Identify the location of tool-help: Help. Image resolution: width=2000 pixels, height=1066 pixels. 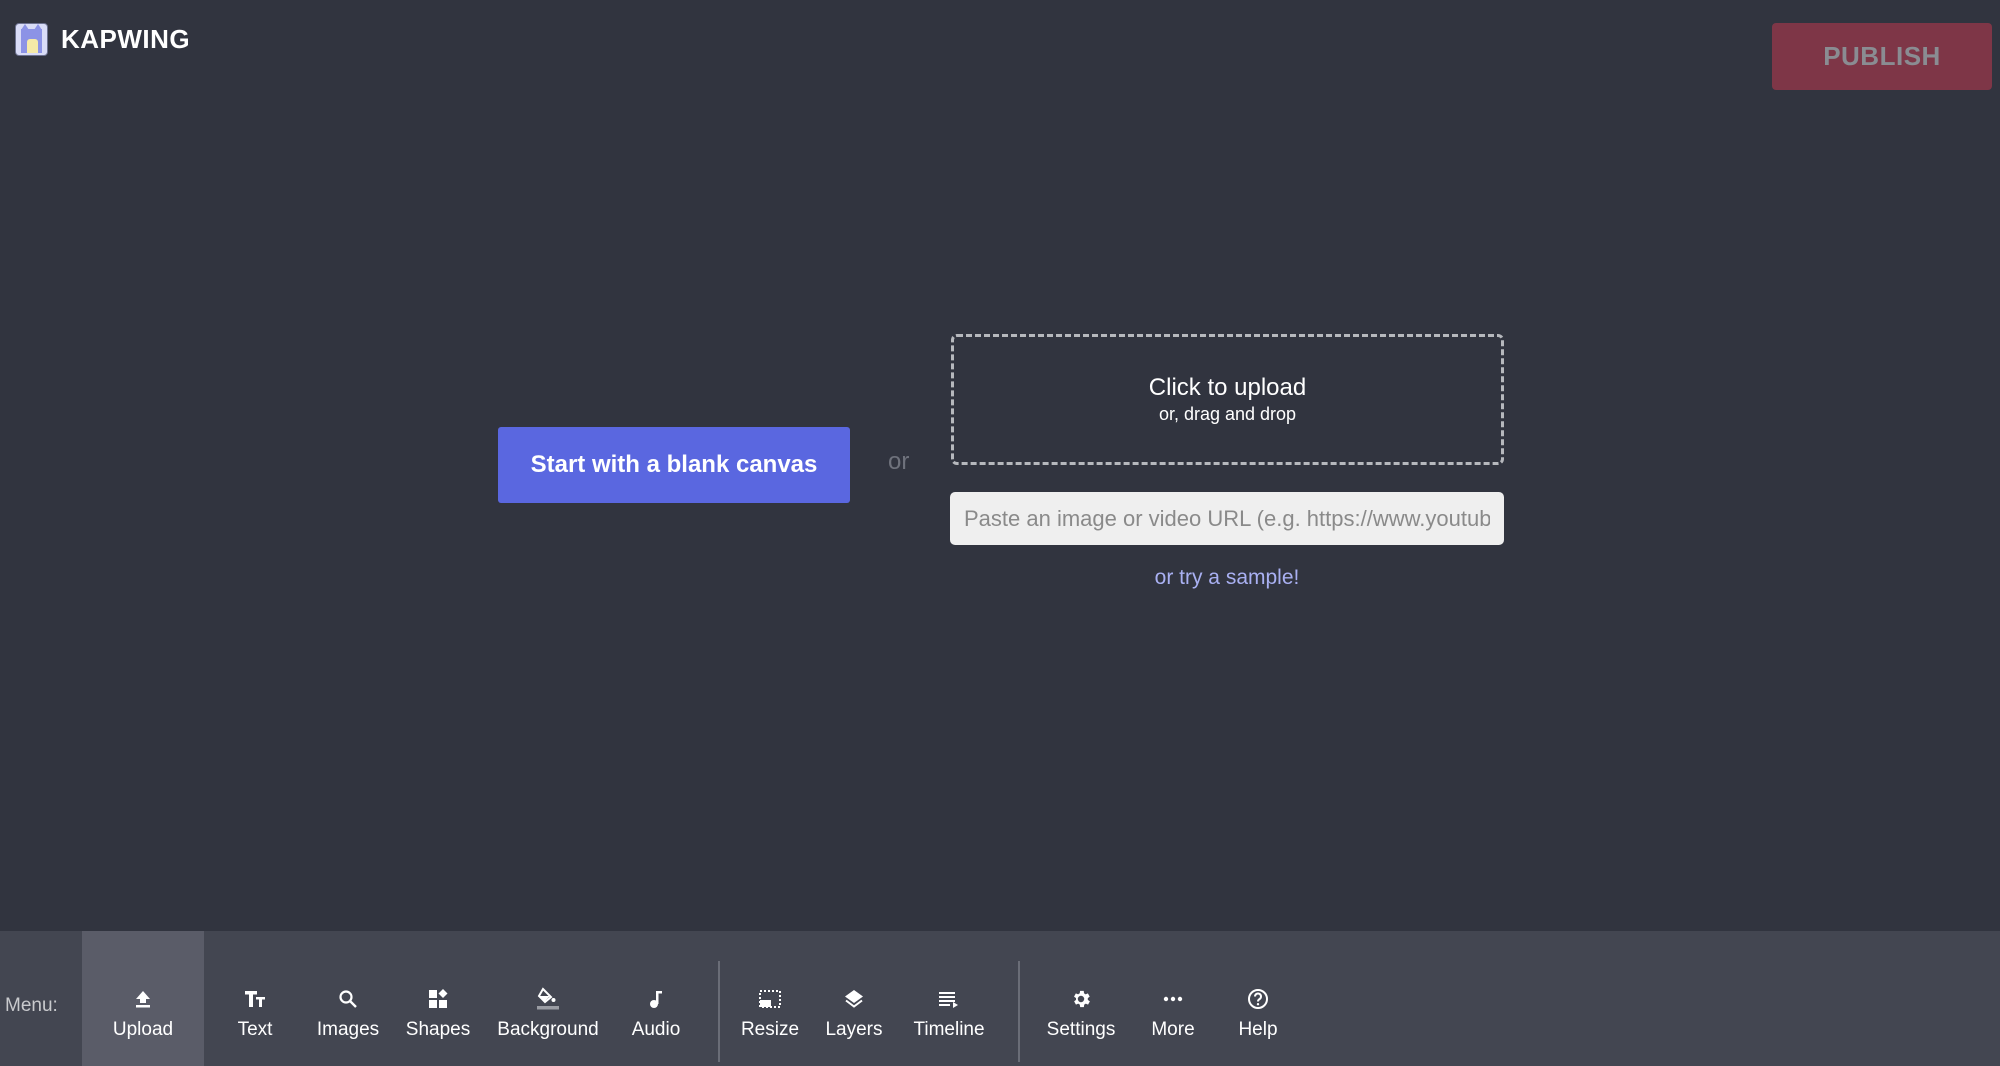
(1258, 998).